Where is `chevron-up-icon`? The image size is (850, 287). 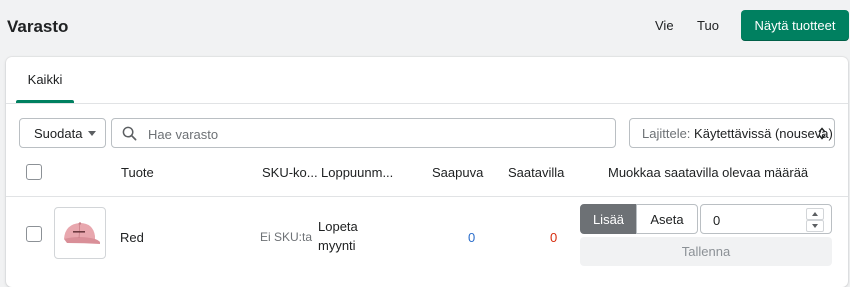 chevron-up-icon is located at coordinates (815, 214).